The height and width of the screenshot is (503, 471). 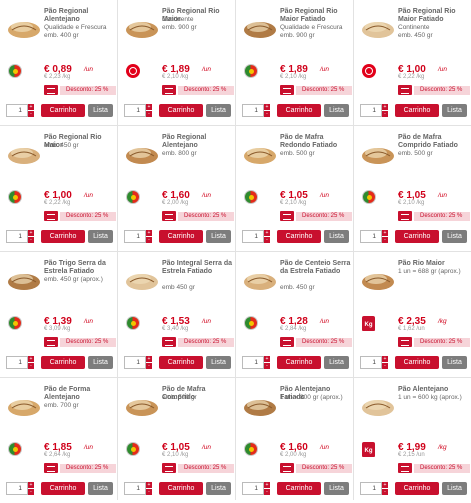 What do you see at coordinates (316, 142) in the screenshot?
I see `product-name: Pão de Mafra Redondo Fatiado` at bounding box center [316, 142].